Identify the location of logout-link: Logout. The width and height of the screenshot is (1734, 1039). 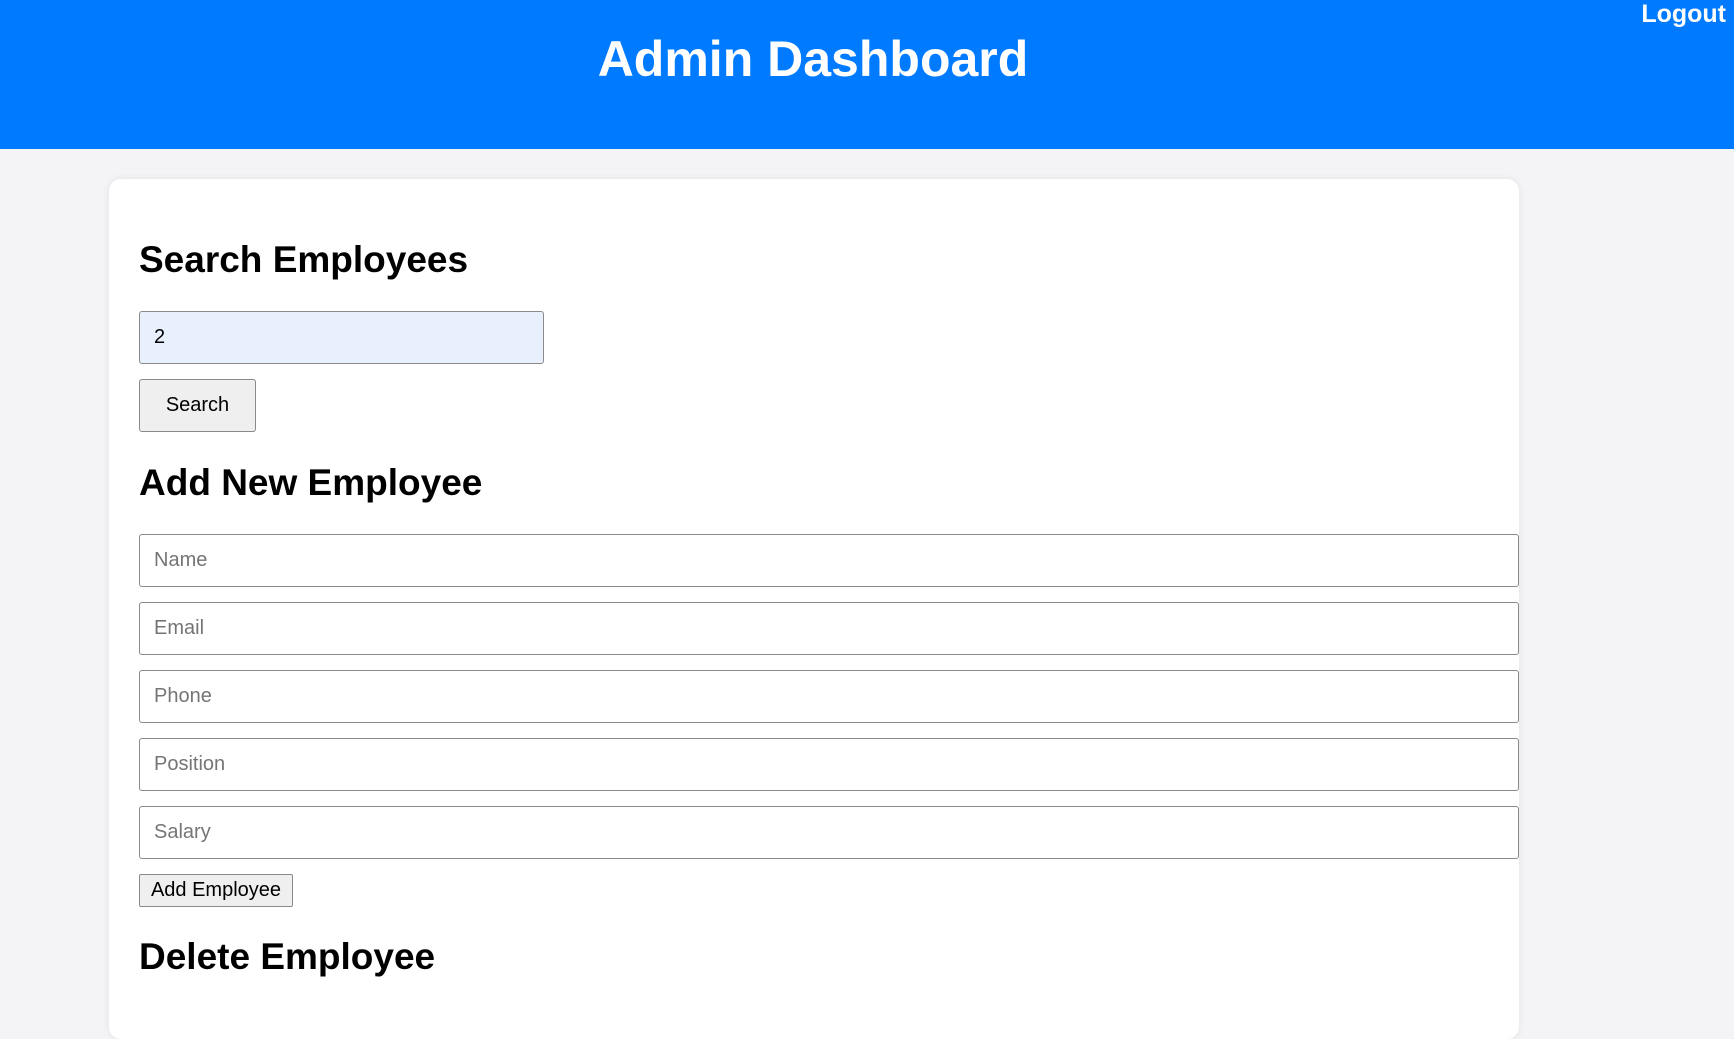
(1683, 14).